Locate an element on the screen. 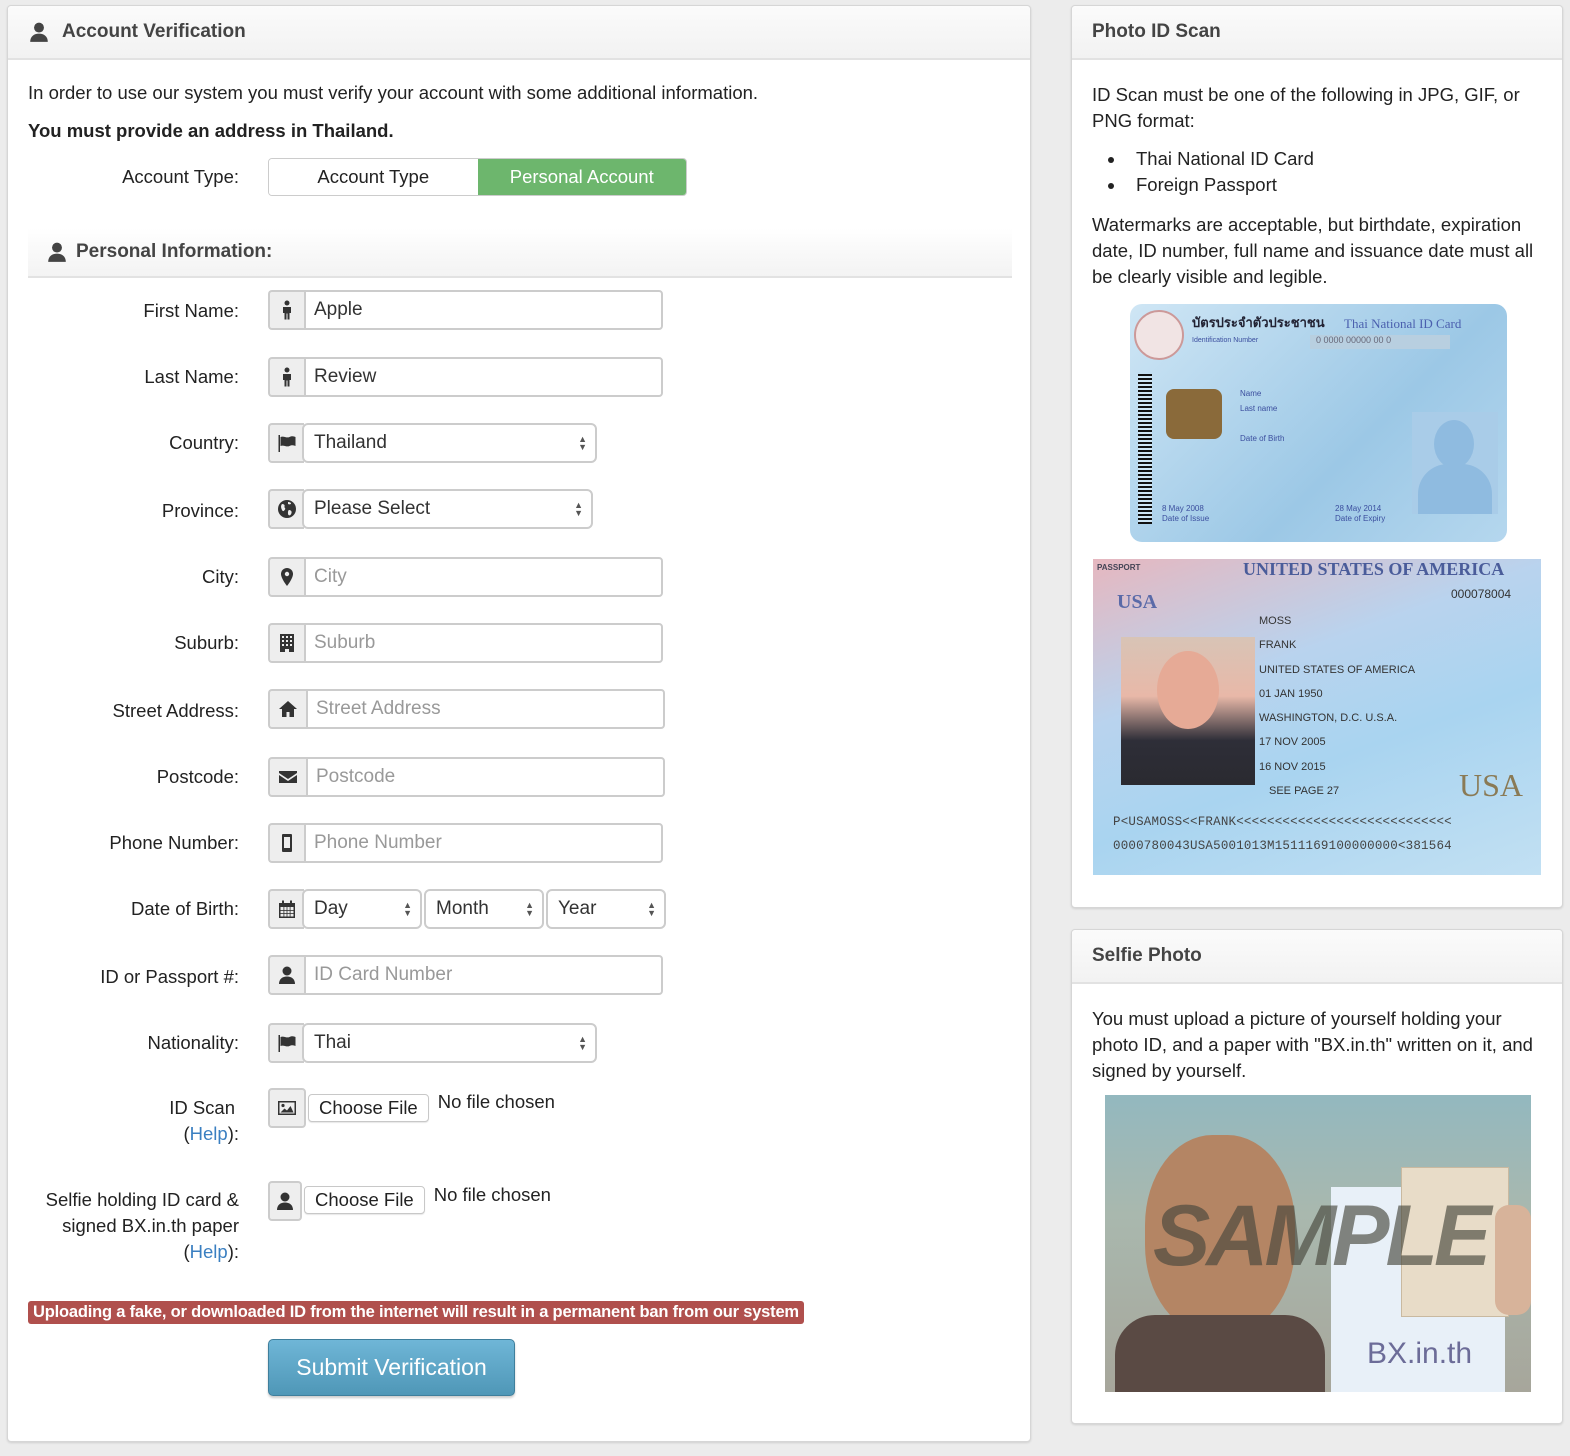 This screenshot has height=1456, width=1570. day-select: Day ▲ ▼ is located at coordinates (362, 909).